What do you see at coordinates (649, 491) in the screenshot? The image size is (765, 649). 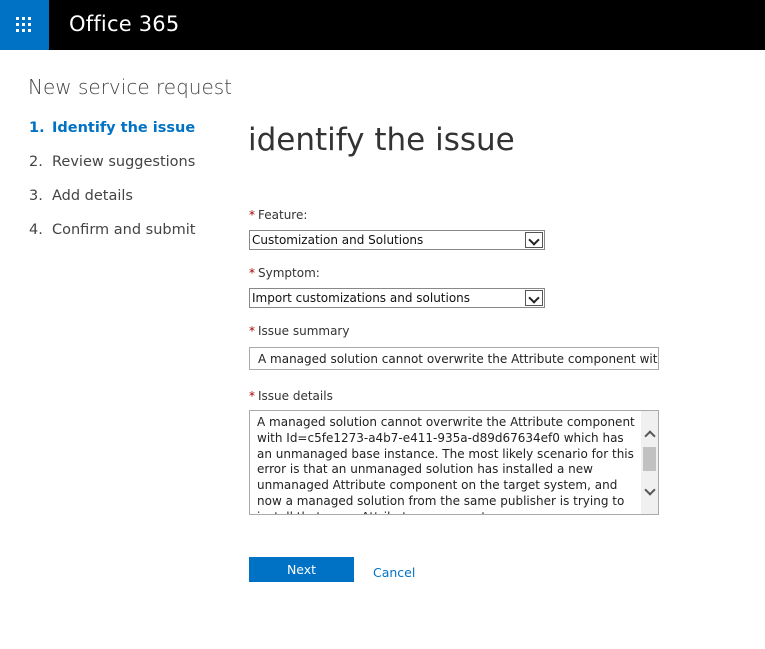 I see `scroll-down-icon` at bounding box center [649, 491].